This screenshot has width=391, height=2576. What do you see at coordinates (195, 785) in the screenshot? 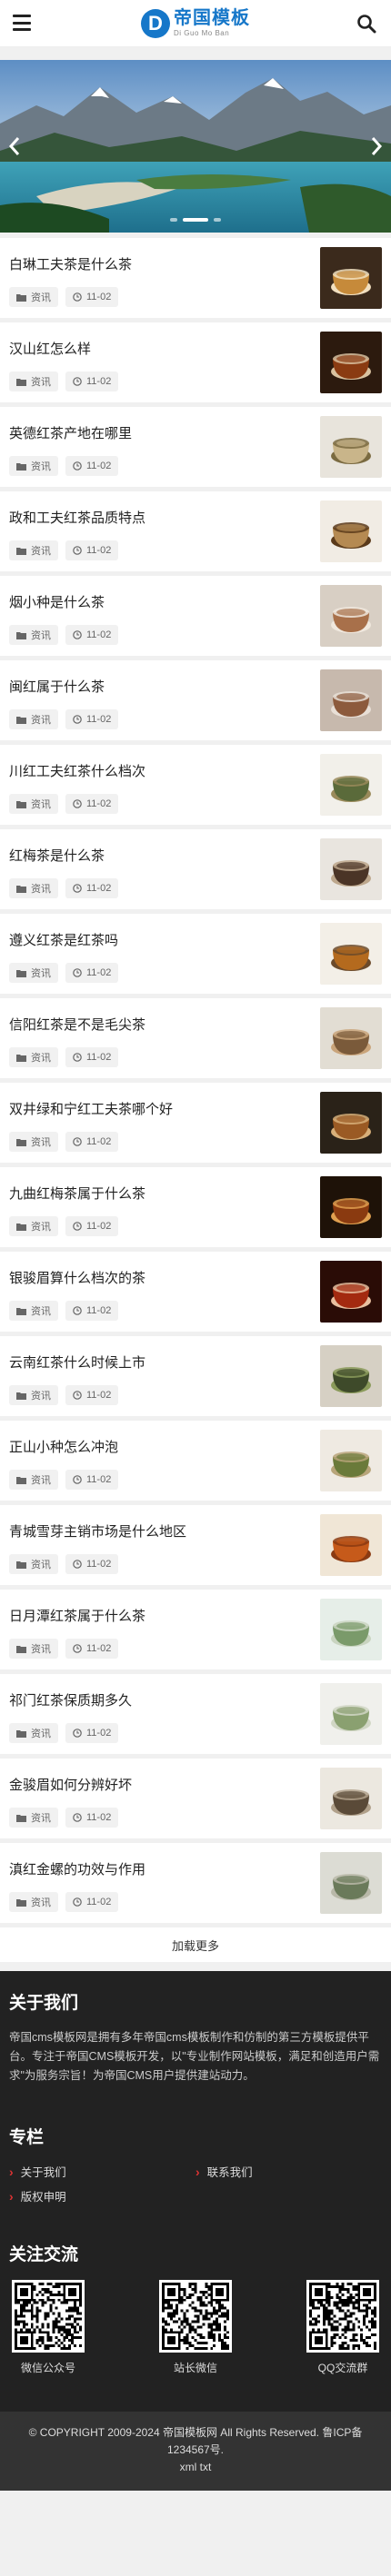
I see `article-item: 川红工夫红茶什么档次 资讯 11-02` at bounding box center [195, 785].